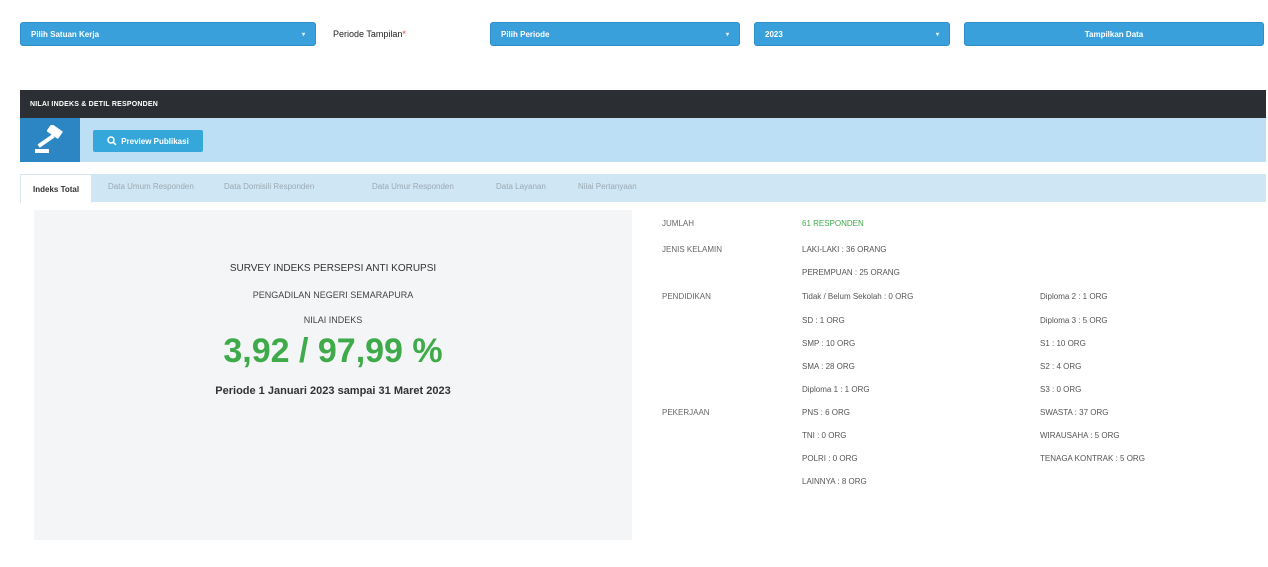 Image resolution: width=1268 pixels, height=567 pixels. What do you see at coordinates (836, 389) in the screenshot?
I see `pendidikan-item: Diploma 1 : 1 ORG` at bounding box center [836, 389].